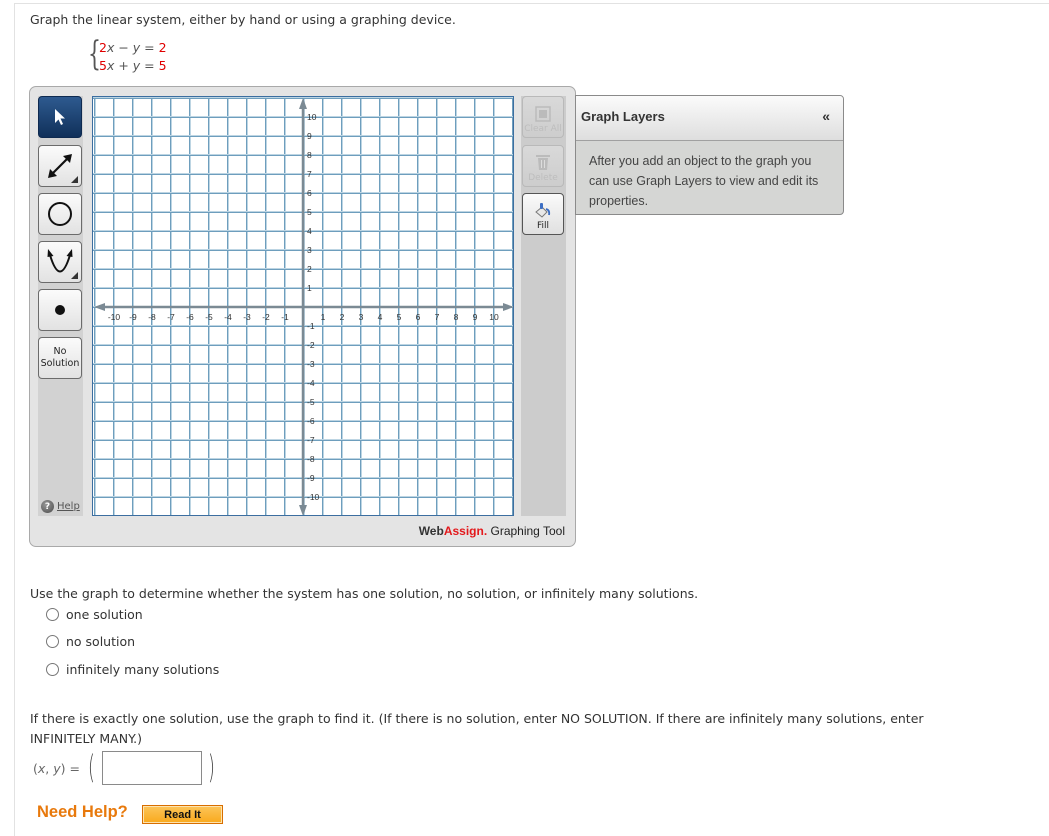 This screenshot has width=1049, height=836. I want to click on x-tick-label: 2, so click(342, 317).